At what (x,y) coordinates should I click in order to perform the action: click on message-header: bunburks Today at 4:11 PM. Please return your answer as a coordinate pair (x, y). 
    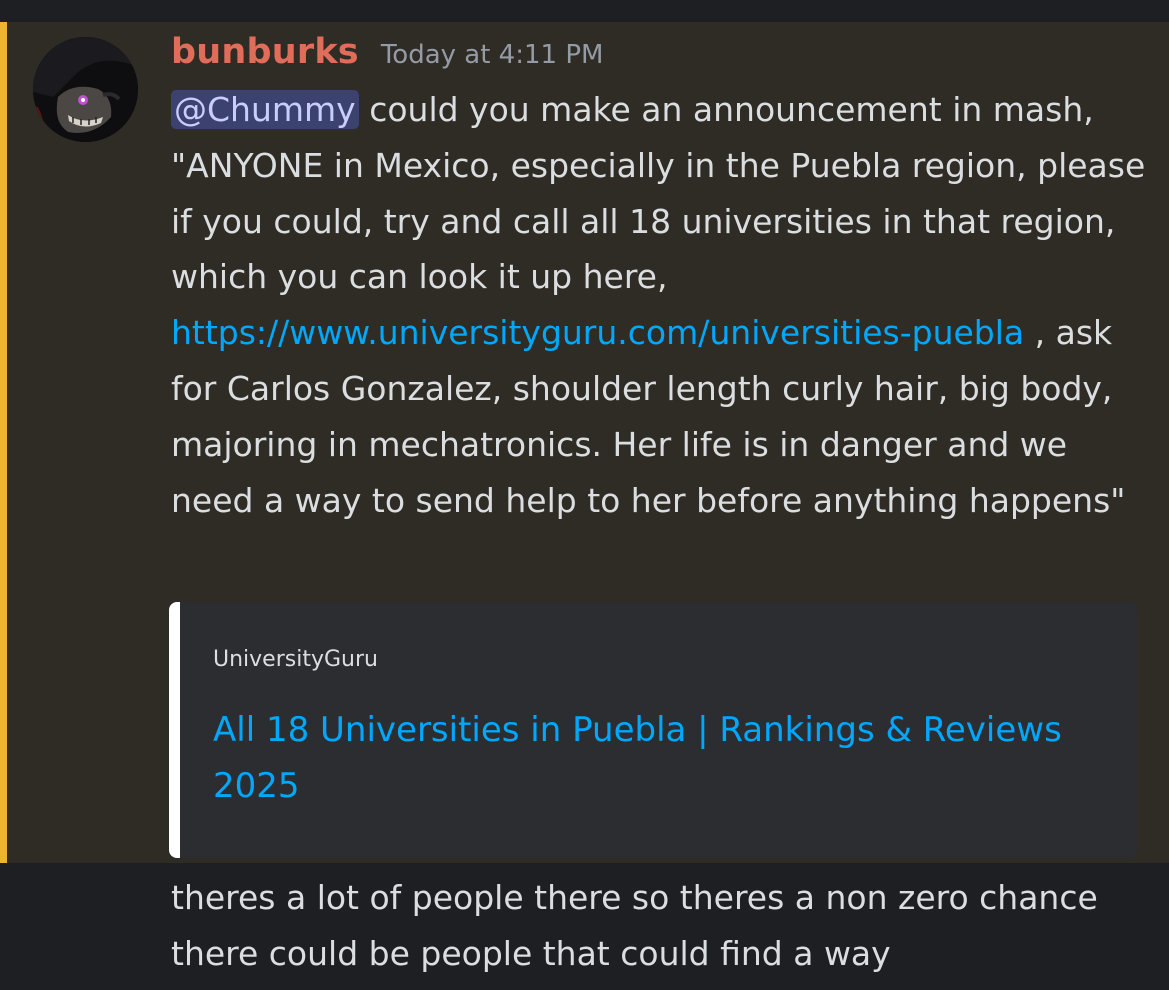
    Looking at the image, I should click on (387, 57).